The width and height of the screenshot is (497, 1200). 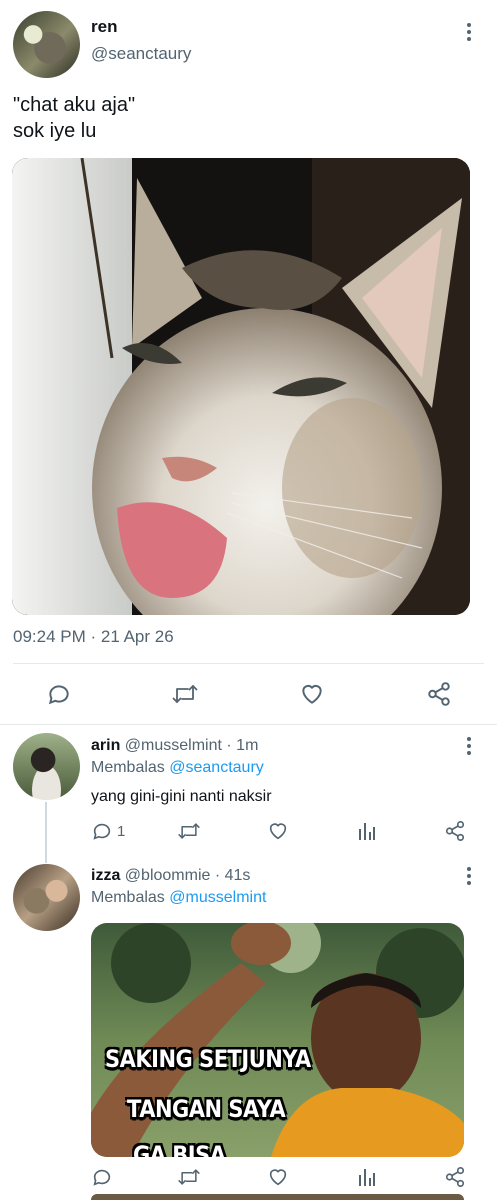 What do you see at coordinates (277, 1040) in the screenshot?
I see `reply-photo: SAKING SETJUNYA TANGAN SAYA GA BISA` at bounding box center [277, 1040].